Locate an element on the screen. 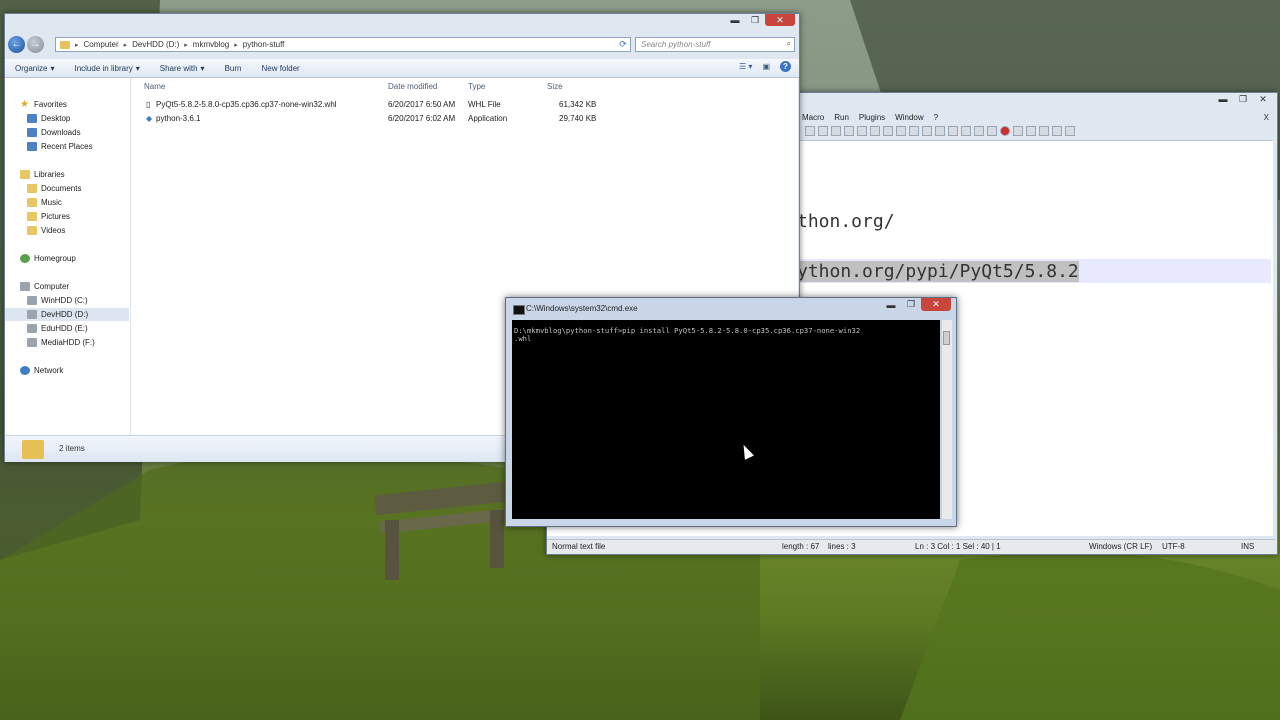 The image size is (1280, 720). cmd-caption-buttons: ▬ ❐ ✕ is located at coordinates (916, 304).